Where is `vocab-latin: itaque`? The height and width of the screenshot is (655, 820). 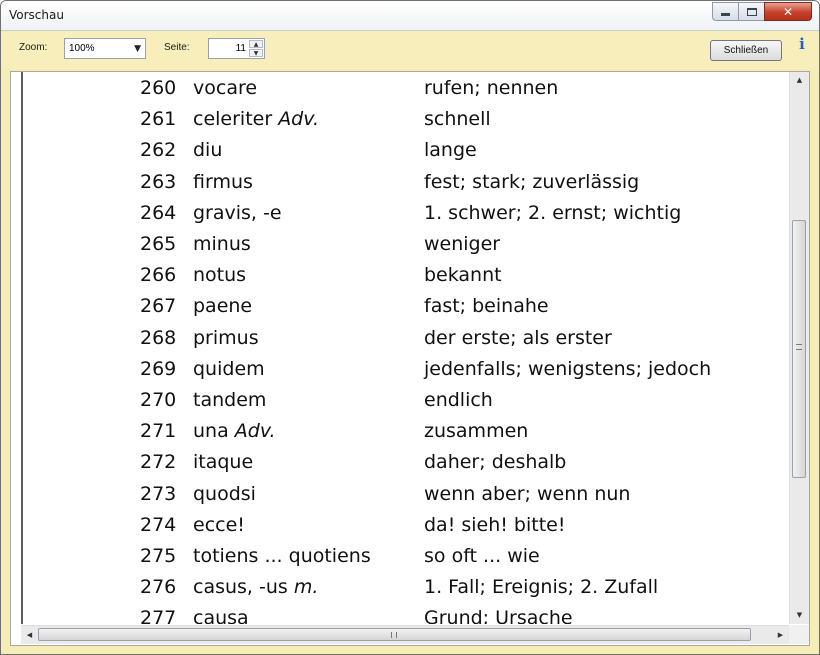
vocab-latin: itaque is located at coordinates (223, 462).